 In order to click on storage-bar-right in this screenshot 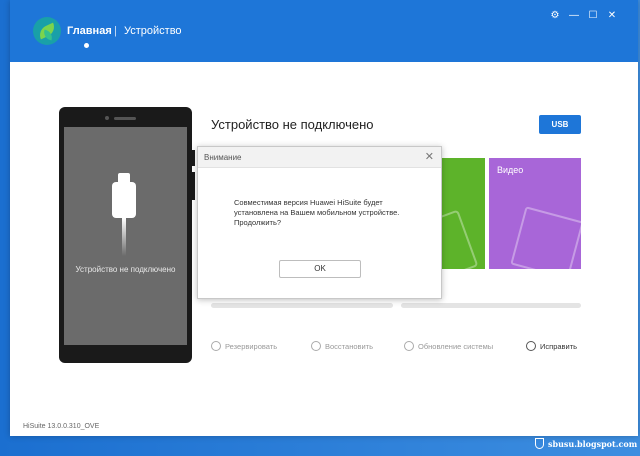, I will do `click(491, 305)`.